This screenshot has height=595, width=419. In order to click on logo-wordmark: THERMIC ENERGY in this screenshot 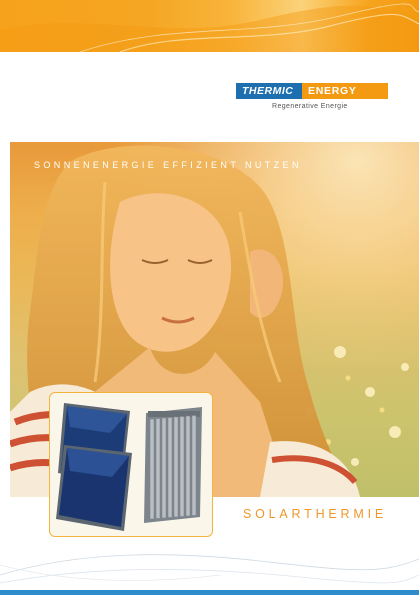, I will do `click(312, 91)`.